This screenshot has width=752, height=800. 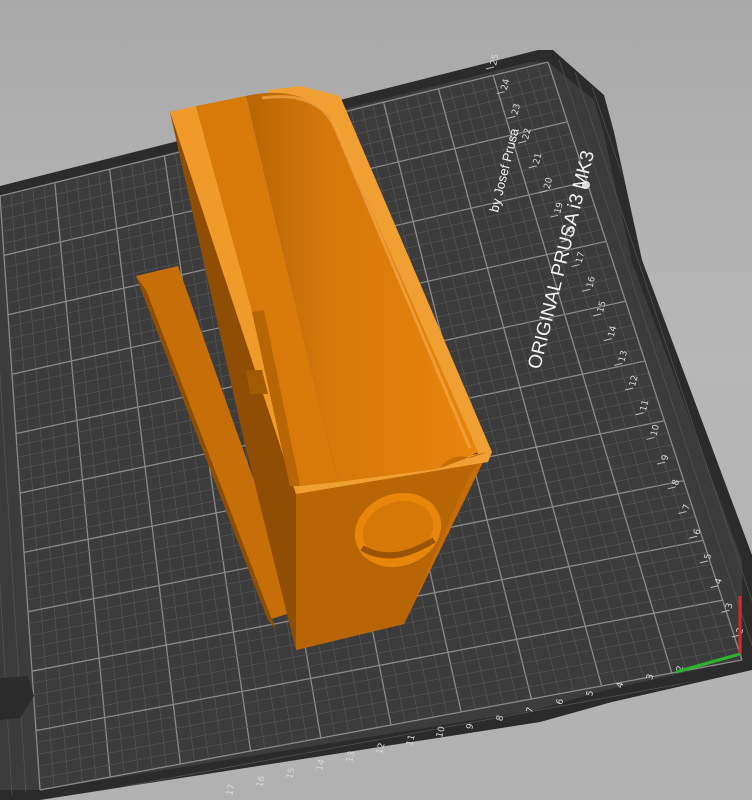 I want to click on ruler-number: 13, so click(x=351, y=757).